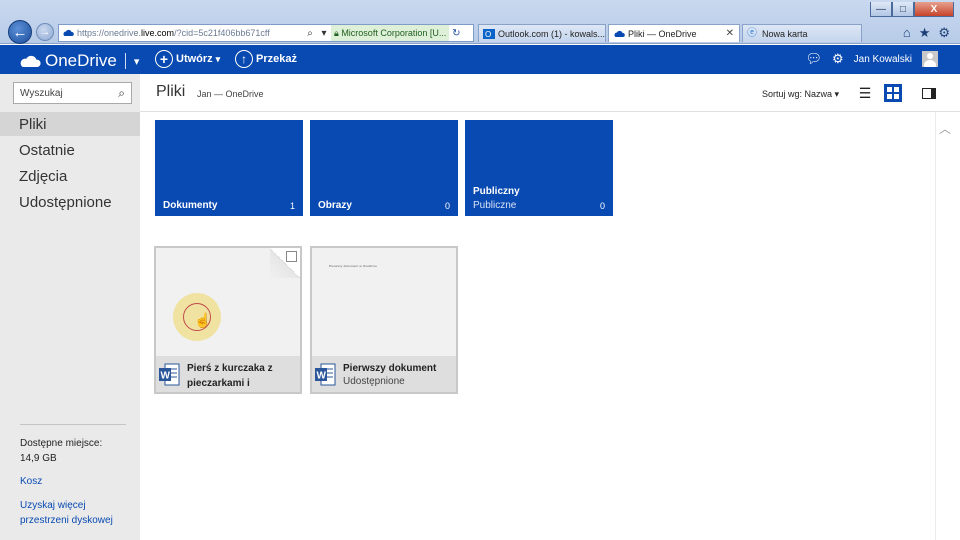 The width and height of the screenshot is (960, 540). I want to click on file-footer: W Pierwszy dokument Udostępnione, so click(384, 374).